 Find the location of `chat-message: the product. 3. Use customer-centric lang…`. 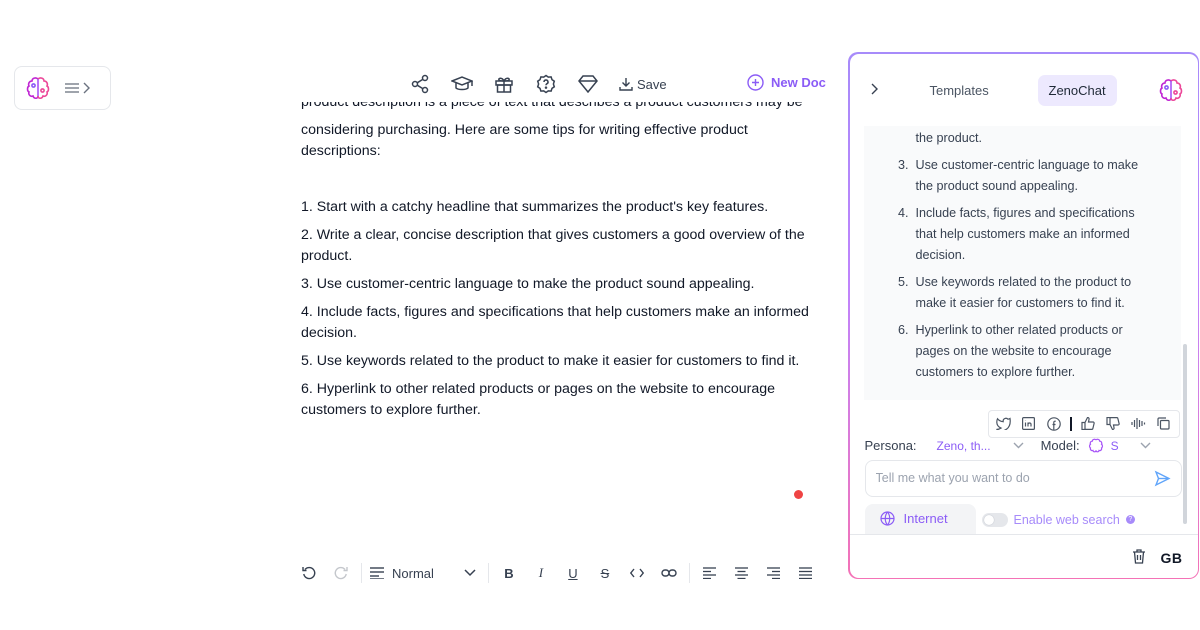

chat-message: the product. 3. Use customer-centric lang… is located at coordinates (1022, 262).